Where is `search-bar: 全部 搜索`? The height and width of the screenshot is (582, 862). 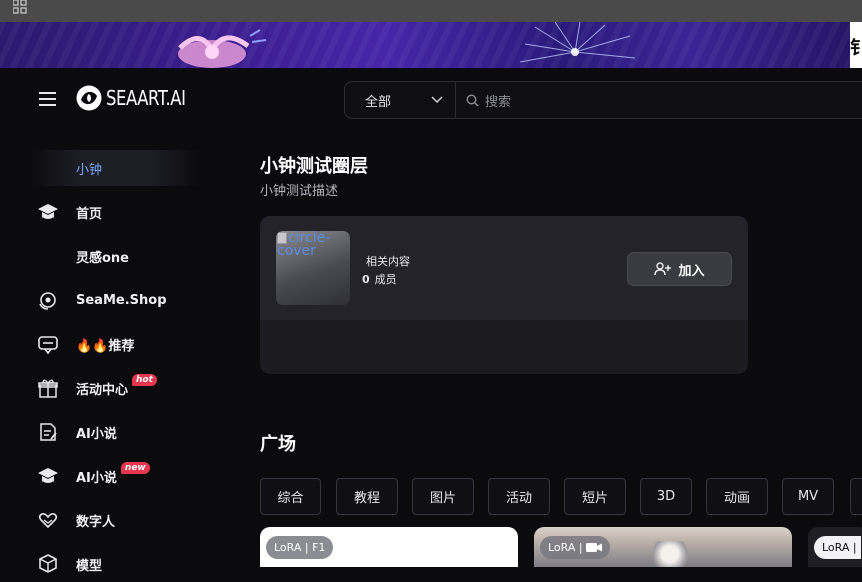 search-bar: 全部 搜索 is located at coordinates (603, 100).